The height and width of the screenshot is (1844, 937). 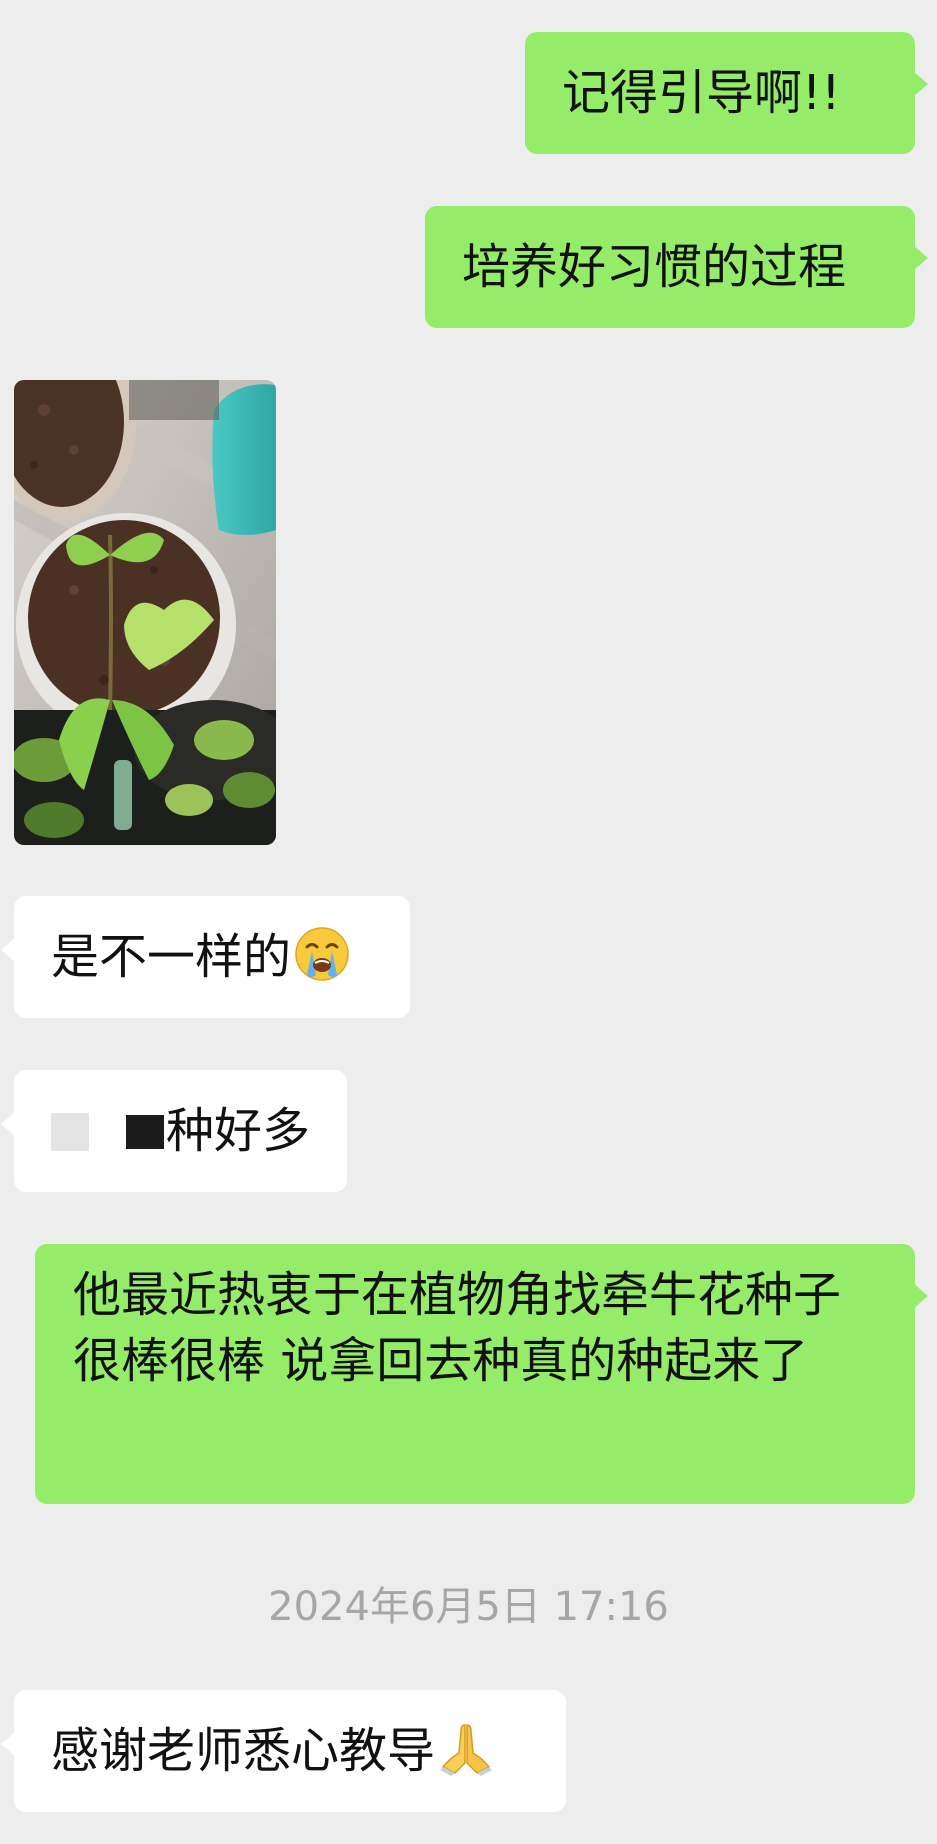 I want to click on sent-message-bubble: 记得引导啊!!, so click(x=726, y=93).